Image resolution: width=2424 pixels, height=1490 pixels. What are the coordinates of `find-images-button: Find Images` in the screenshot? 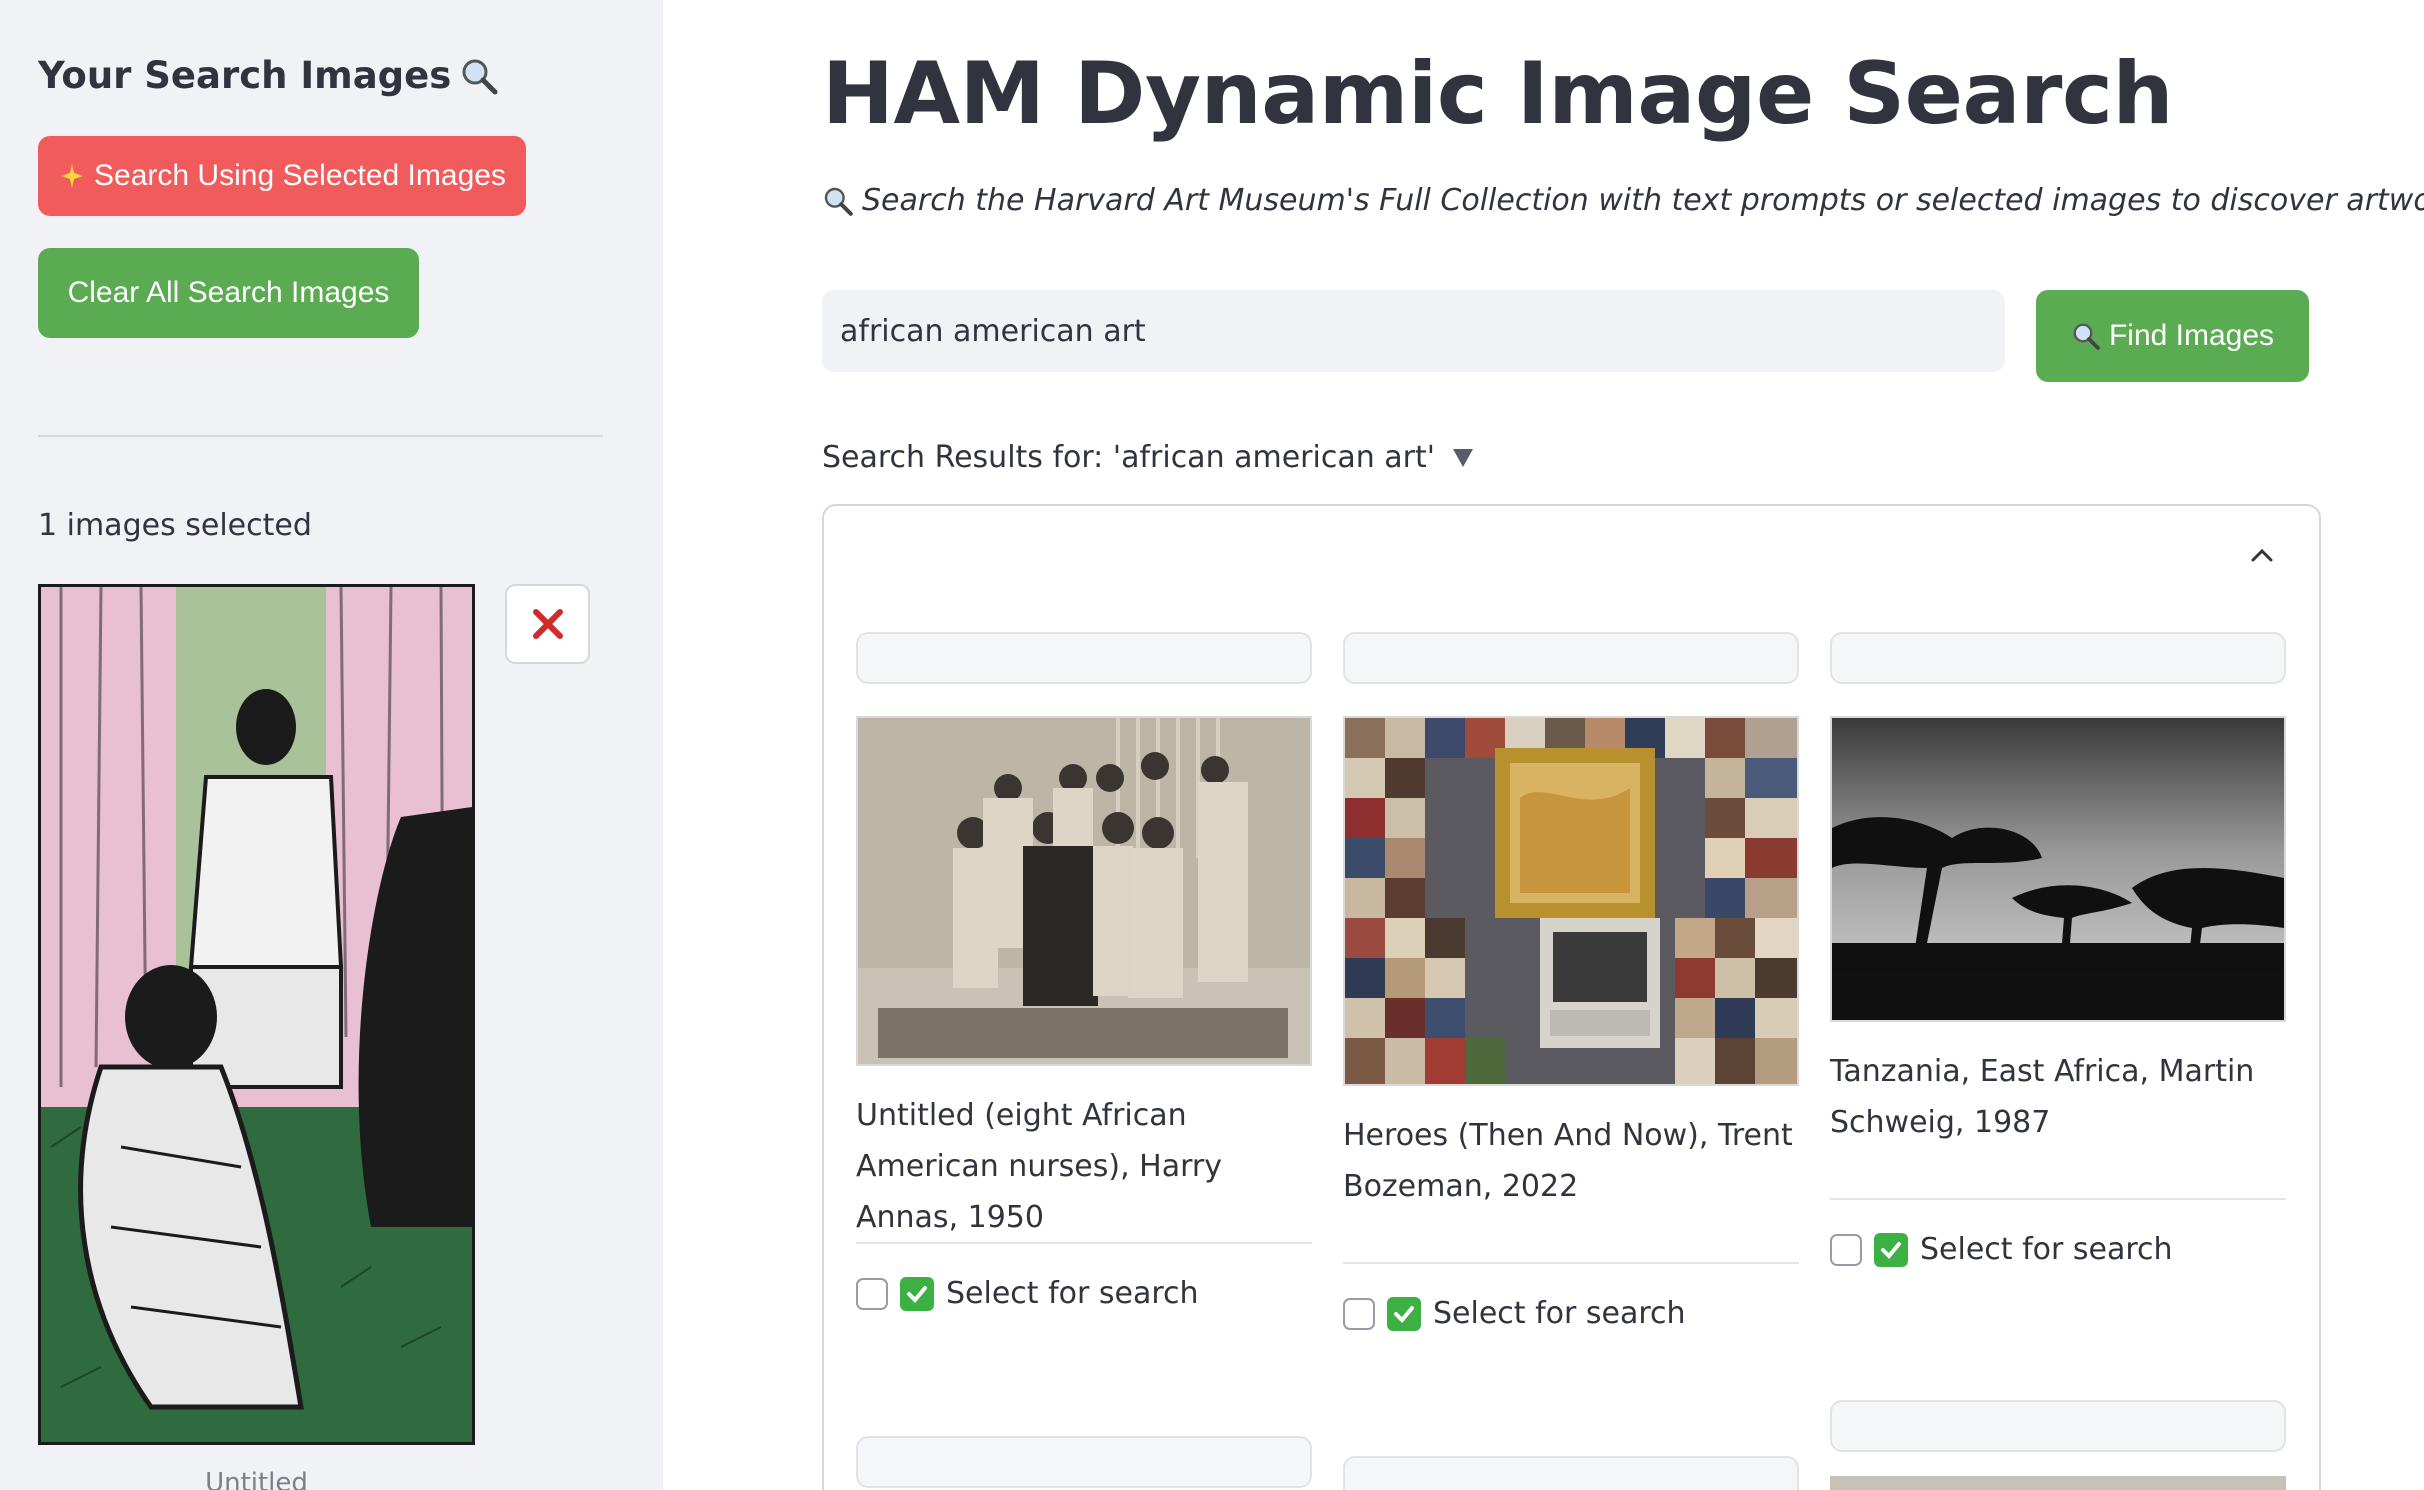 It's located at (2172, 336).